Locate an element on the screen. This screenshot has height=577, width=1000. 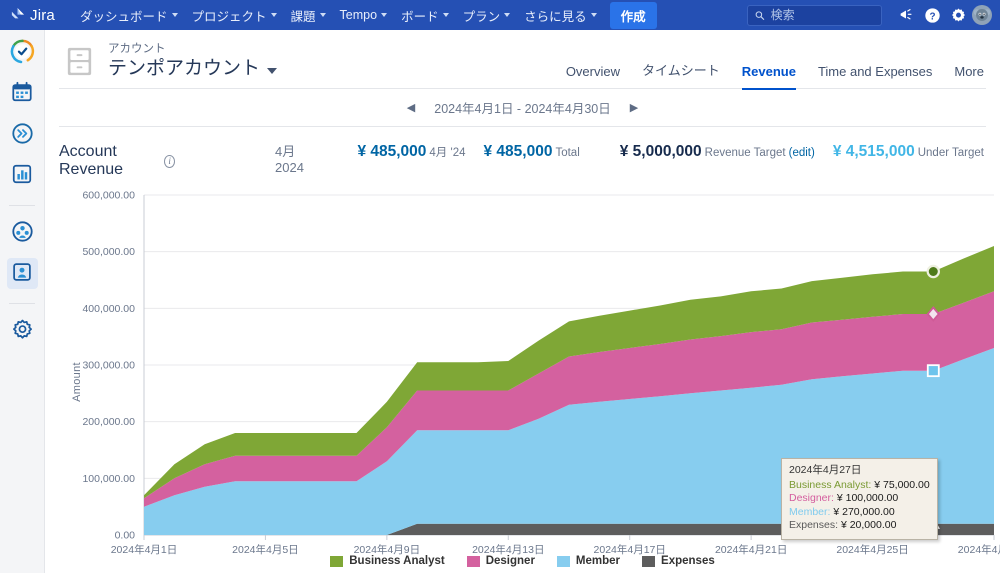
summary-total-amount: ¥ 485,000 is located at coordinates (517, 151).